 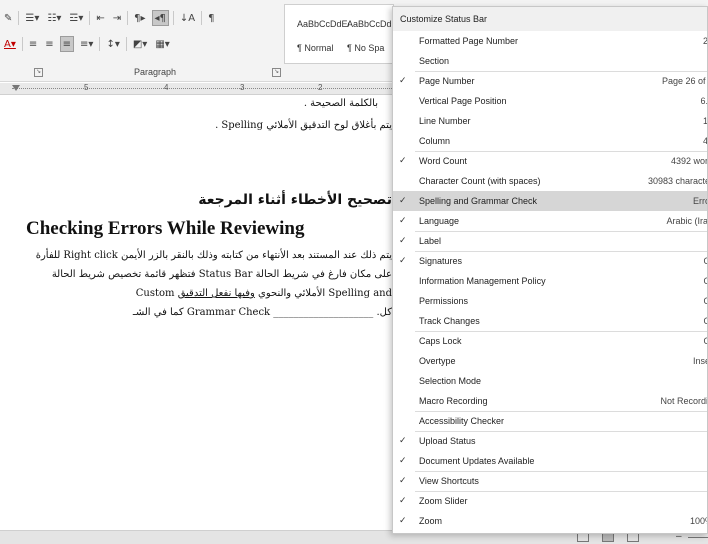 What do you see at coordinates (462, 421) in the screenshot?
I see `menu-item-label: Accessibility Checker` at bounding box center [462, 421].